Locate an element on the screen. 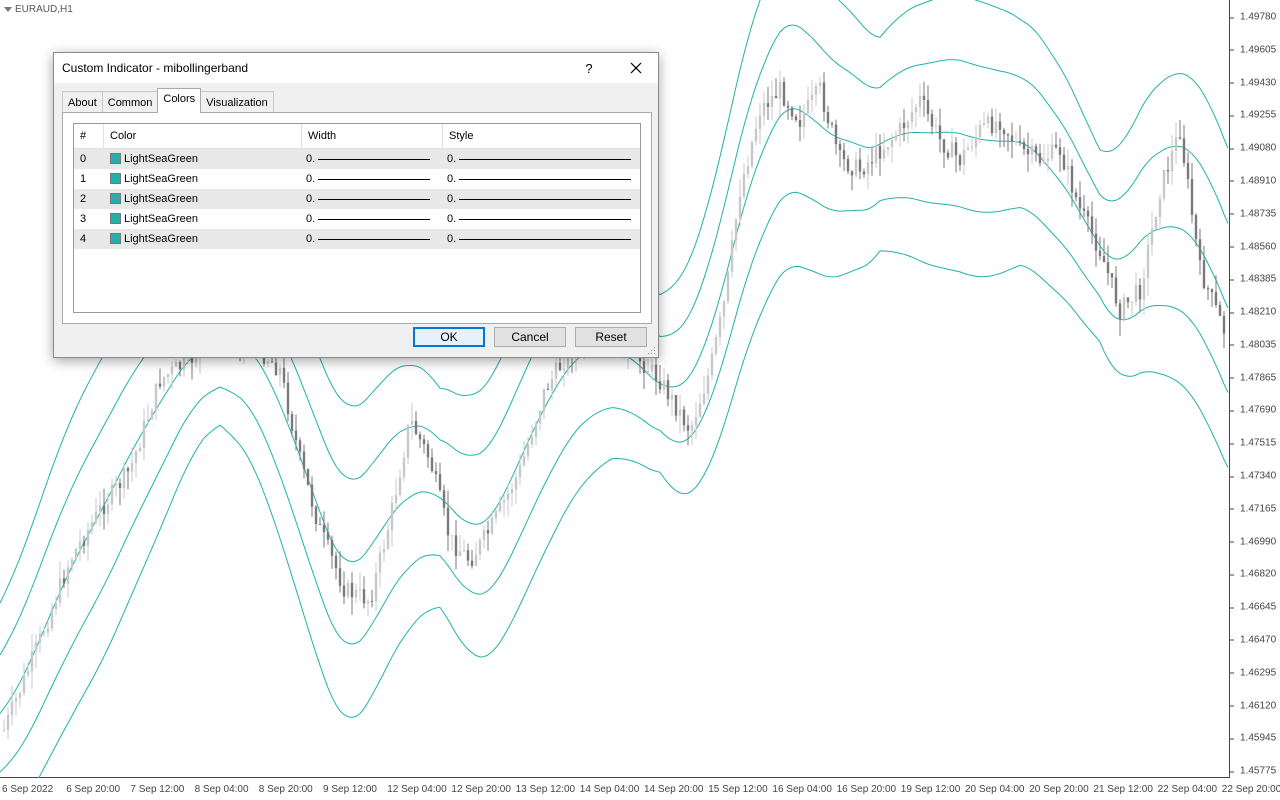 This screenshot has height=800, width=1280. reset-button: Reset is located at coordinates (611, 337).